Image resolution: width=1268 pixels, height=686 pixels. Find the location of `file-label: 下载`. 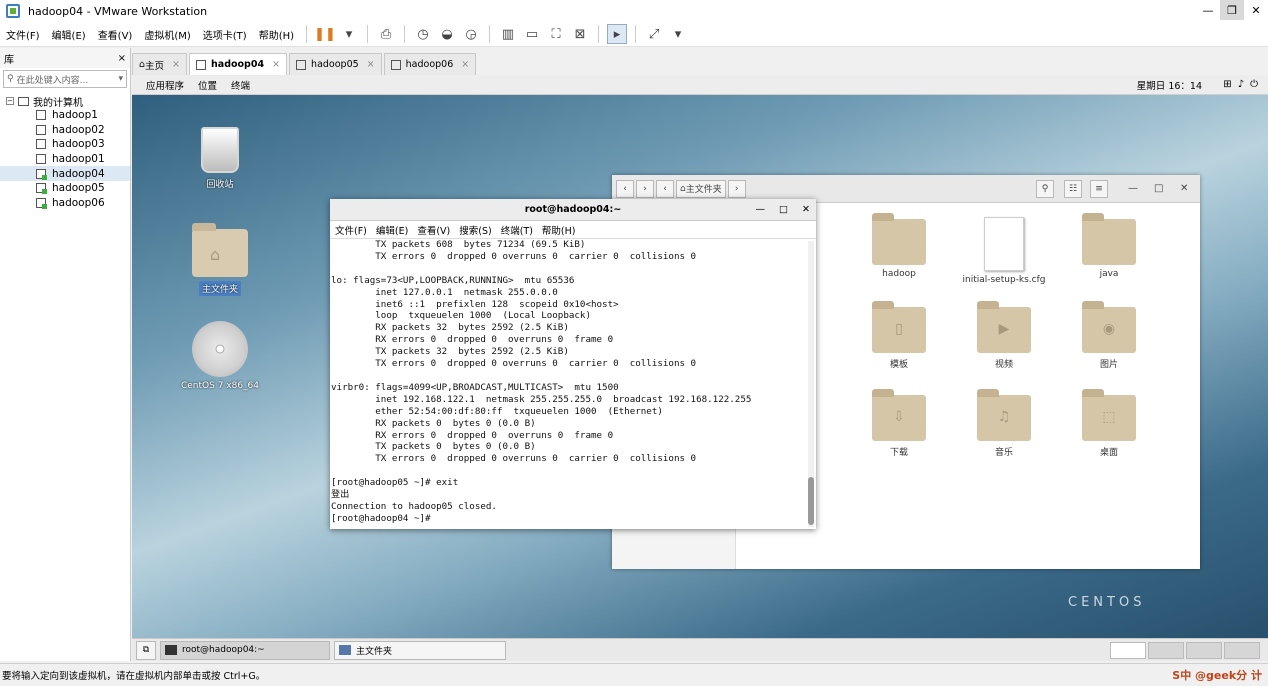

file-label: 下载 is located at coordinates (898, 453).